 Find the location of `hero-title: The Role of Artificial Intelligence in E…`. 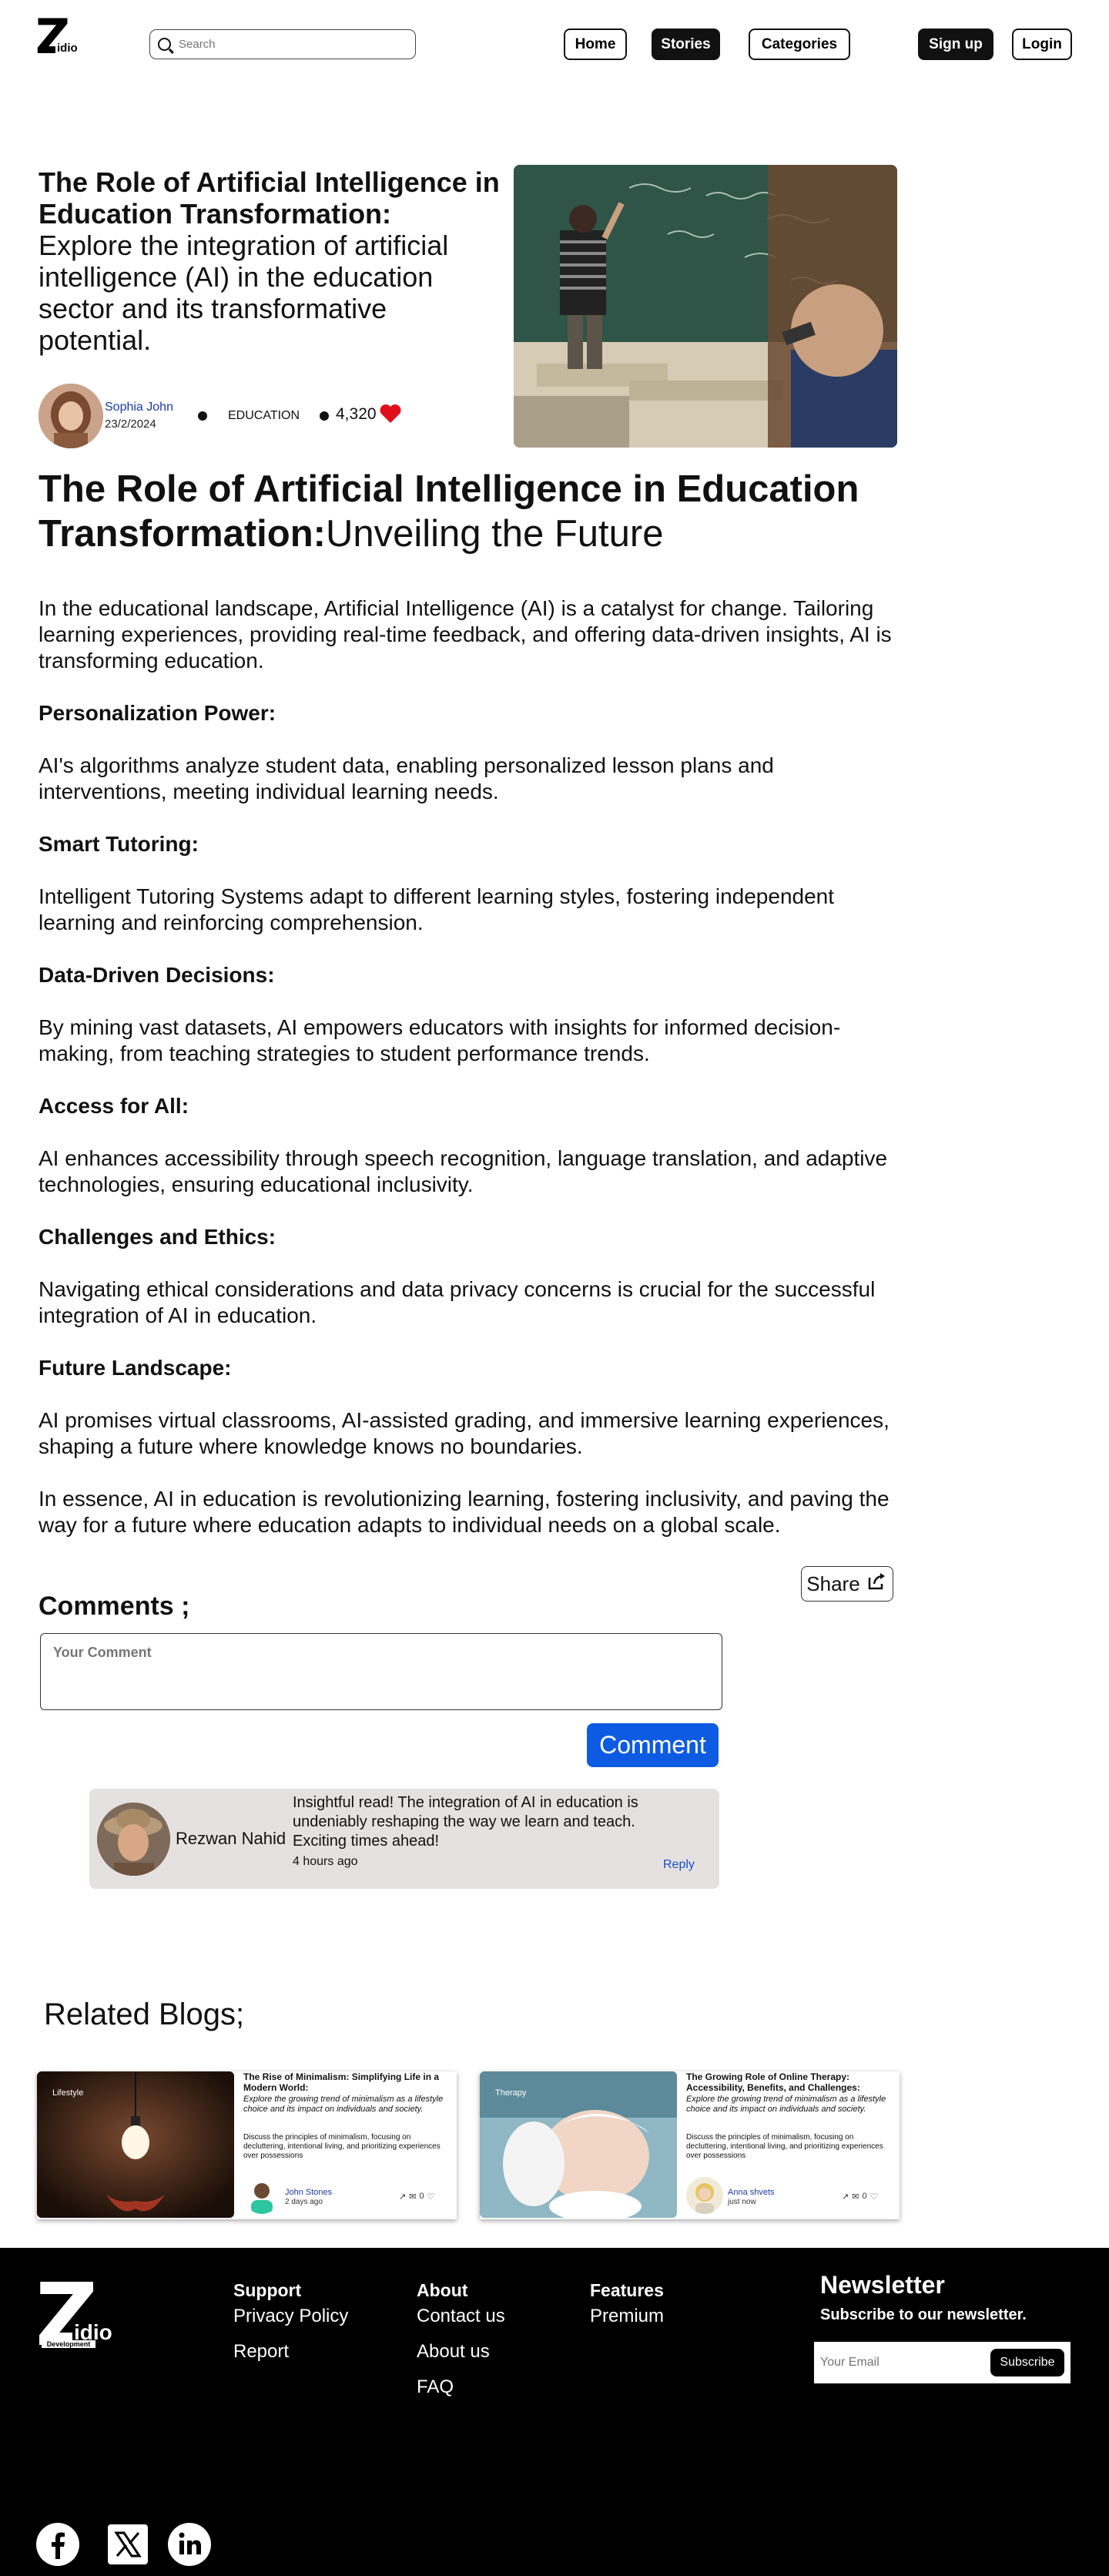

hero-title: The Role of Artificial Intelligence in E… is located at coordinates (270, 261).